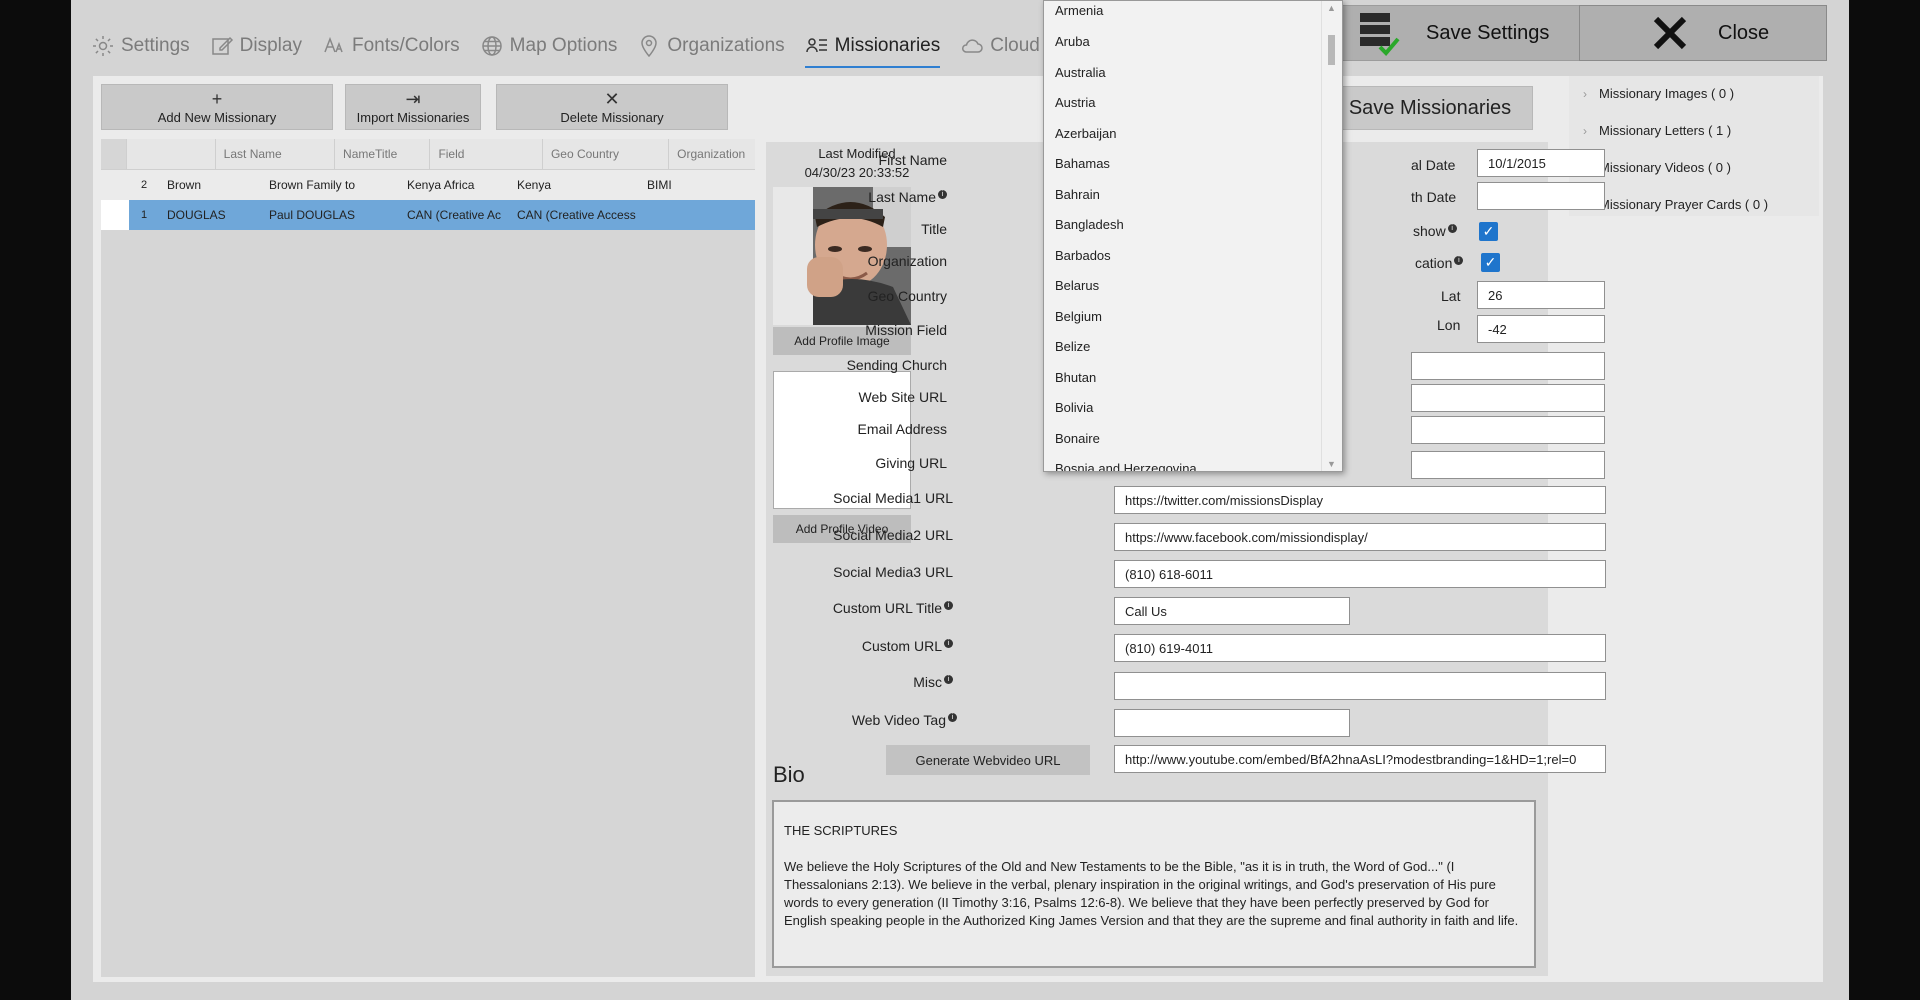  What do you see at coordinates (1077, 194) in the screenshot?
I see `dropdown-item: Bahrain` at bounding box center [1077, 194].